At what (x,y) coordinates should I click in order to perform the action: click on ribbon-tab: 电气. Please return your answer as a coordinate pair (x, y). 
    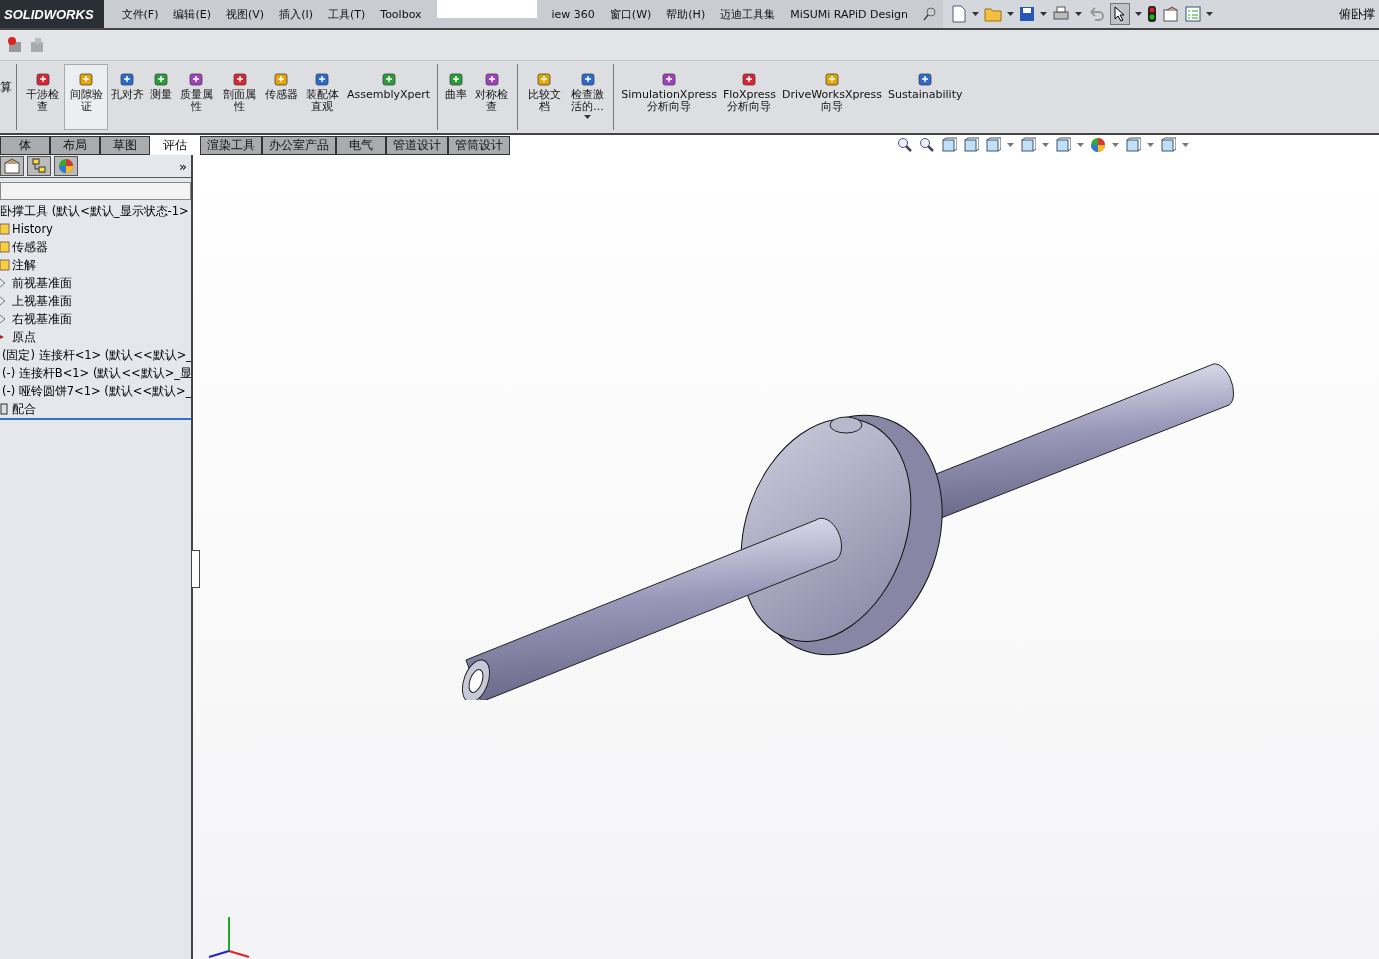
    Looking at the image, I should click on (361, 145).